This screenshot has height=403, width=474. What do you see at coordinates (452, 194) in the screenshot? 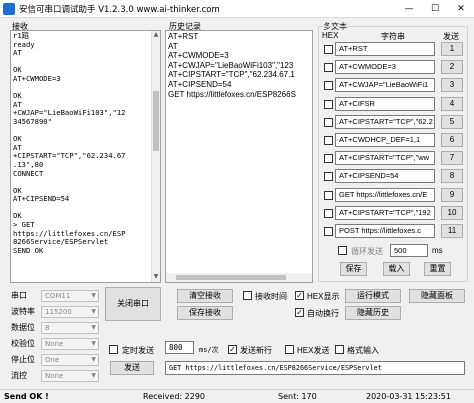
I see `multitext-send-button: 9` at bounding box center [452, 194].